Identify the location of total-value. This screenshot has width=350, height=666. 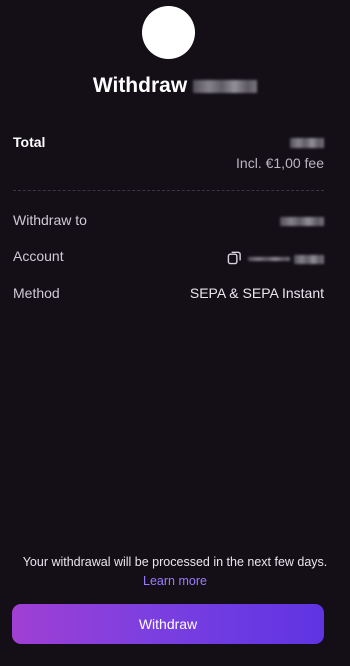
(307, 142).